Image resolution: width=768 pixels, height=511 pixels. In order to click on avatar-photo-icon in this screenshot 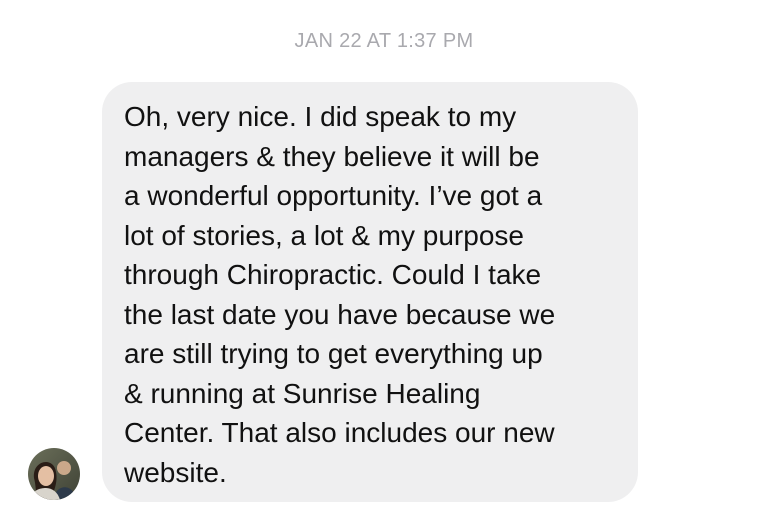, I will do `click(54, 474)`.